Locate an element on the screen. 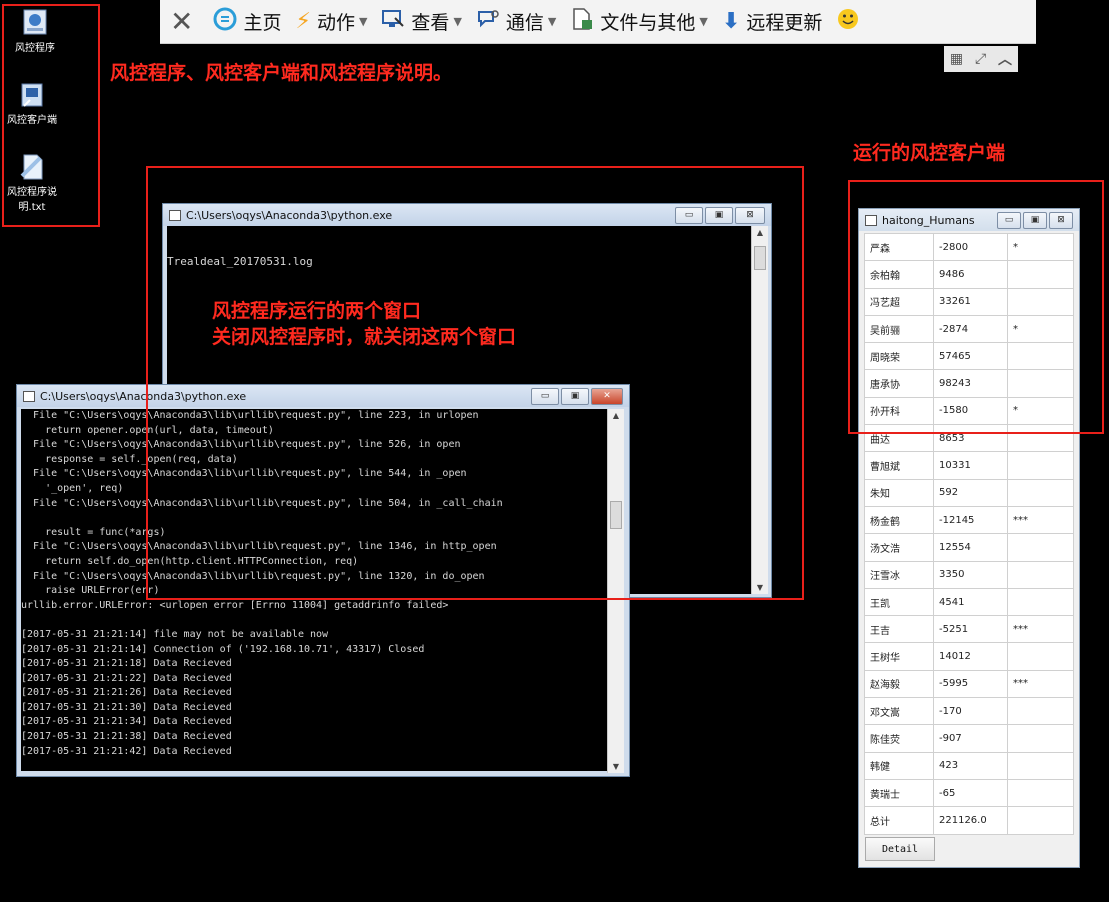 The image size is (1109, 902). table-row: 王吉 -5251 *** is located at coordinates (969, 629).